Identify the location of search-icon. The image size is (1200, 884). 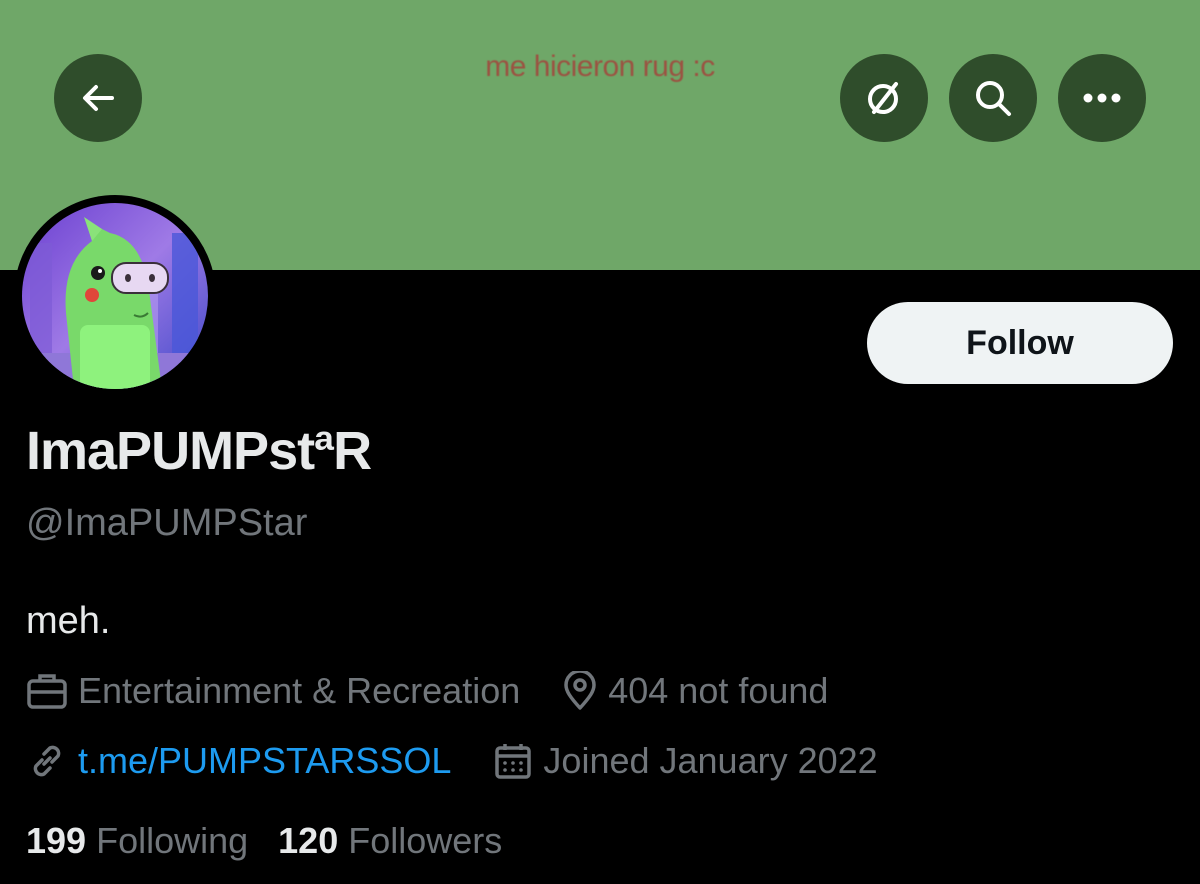
(993, 98).